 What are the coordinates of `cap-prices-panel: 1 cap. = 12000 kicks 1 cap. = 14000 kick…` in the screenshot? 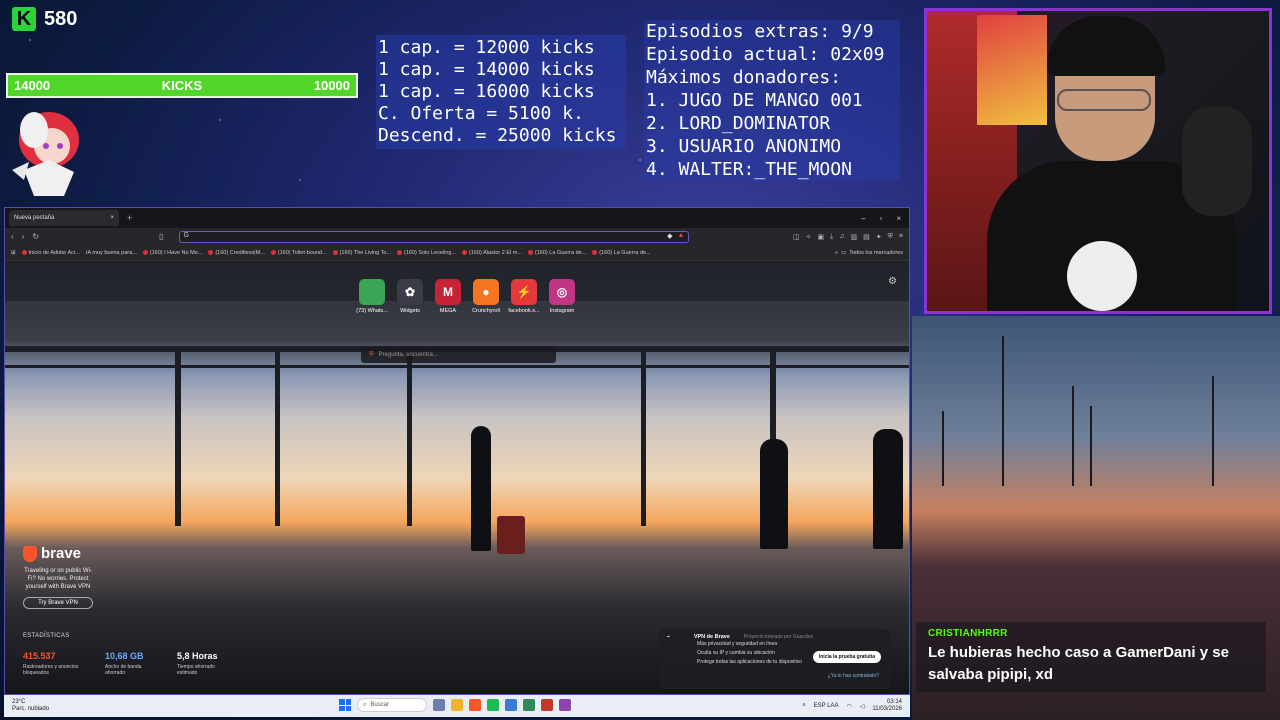 It's located at (501, 92).